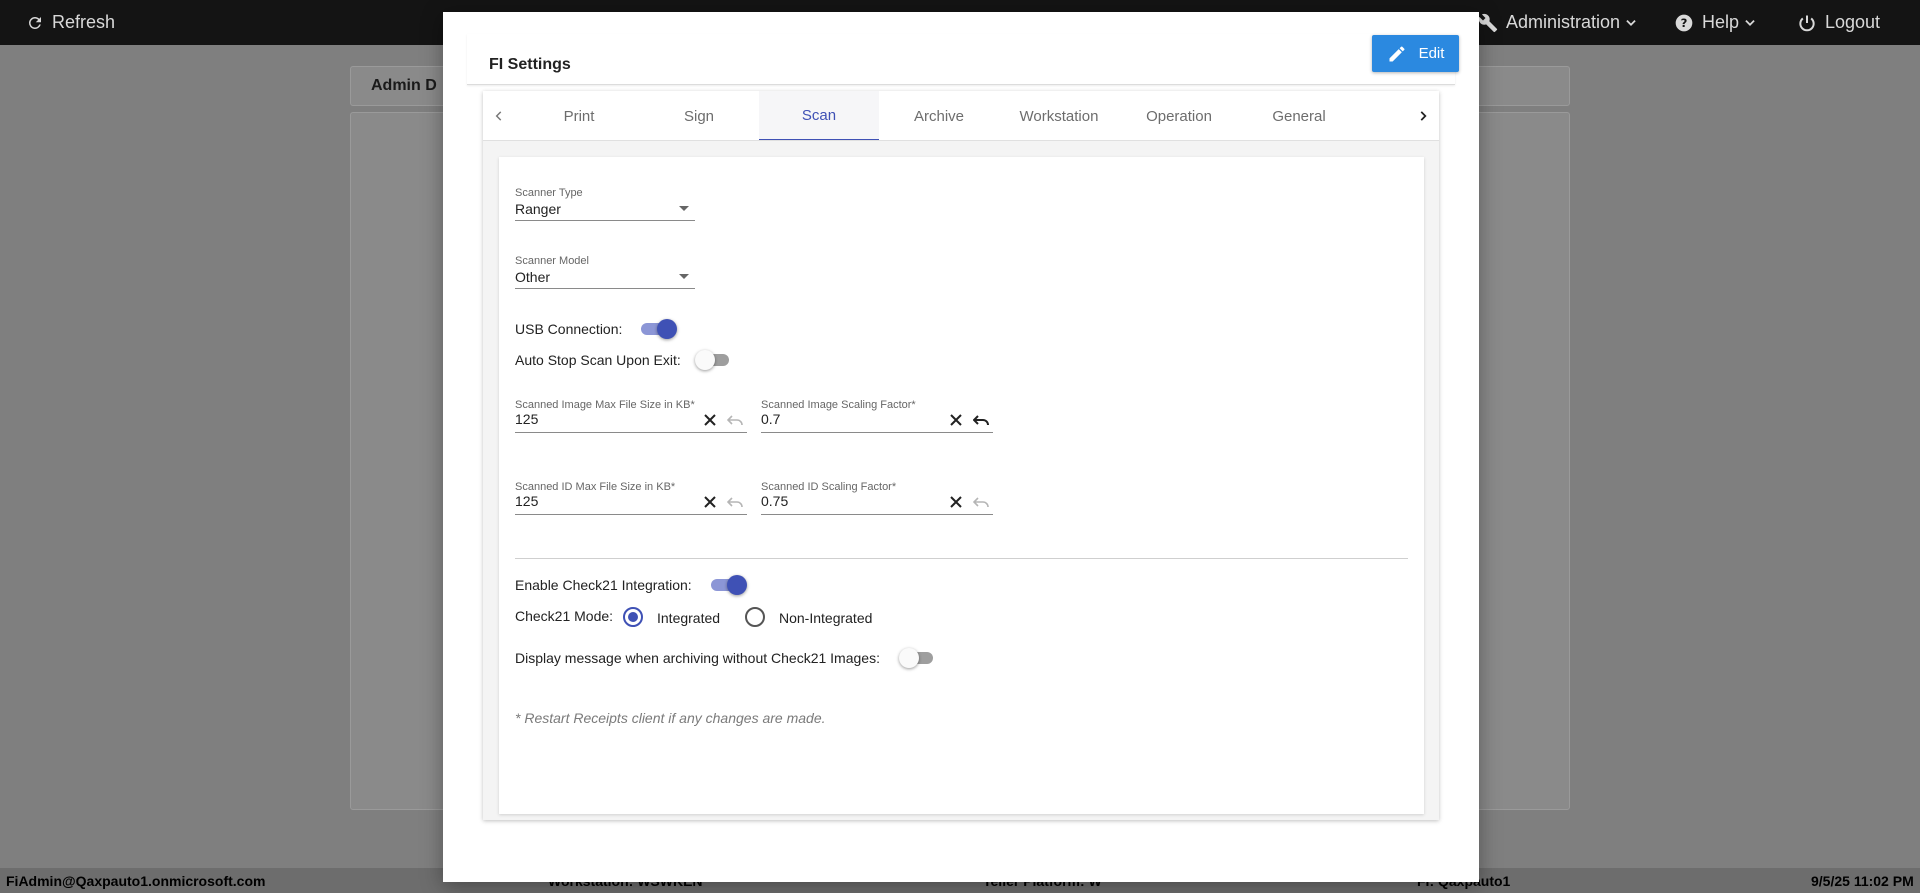 The height and width of the screenshot is (893, 1920). I want to click on id-max-size-field: Scanned ID Max File Size in KB*, so click(631, 498).